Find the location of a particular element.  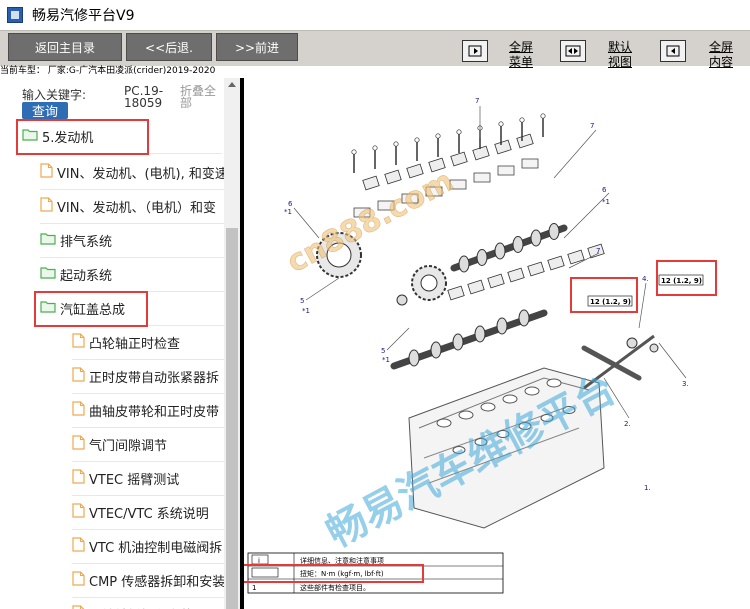

title-bar: 畅易汽修平台V9 is located at coordinates (375, 15).